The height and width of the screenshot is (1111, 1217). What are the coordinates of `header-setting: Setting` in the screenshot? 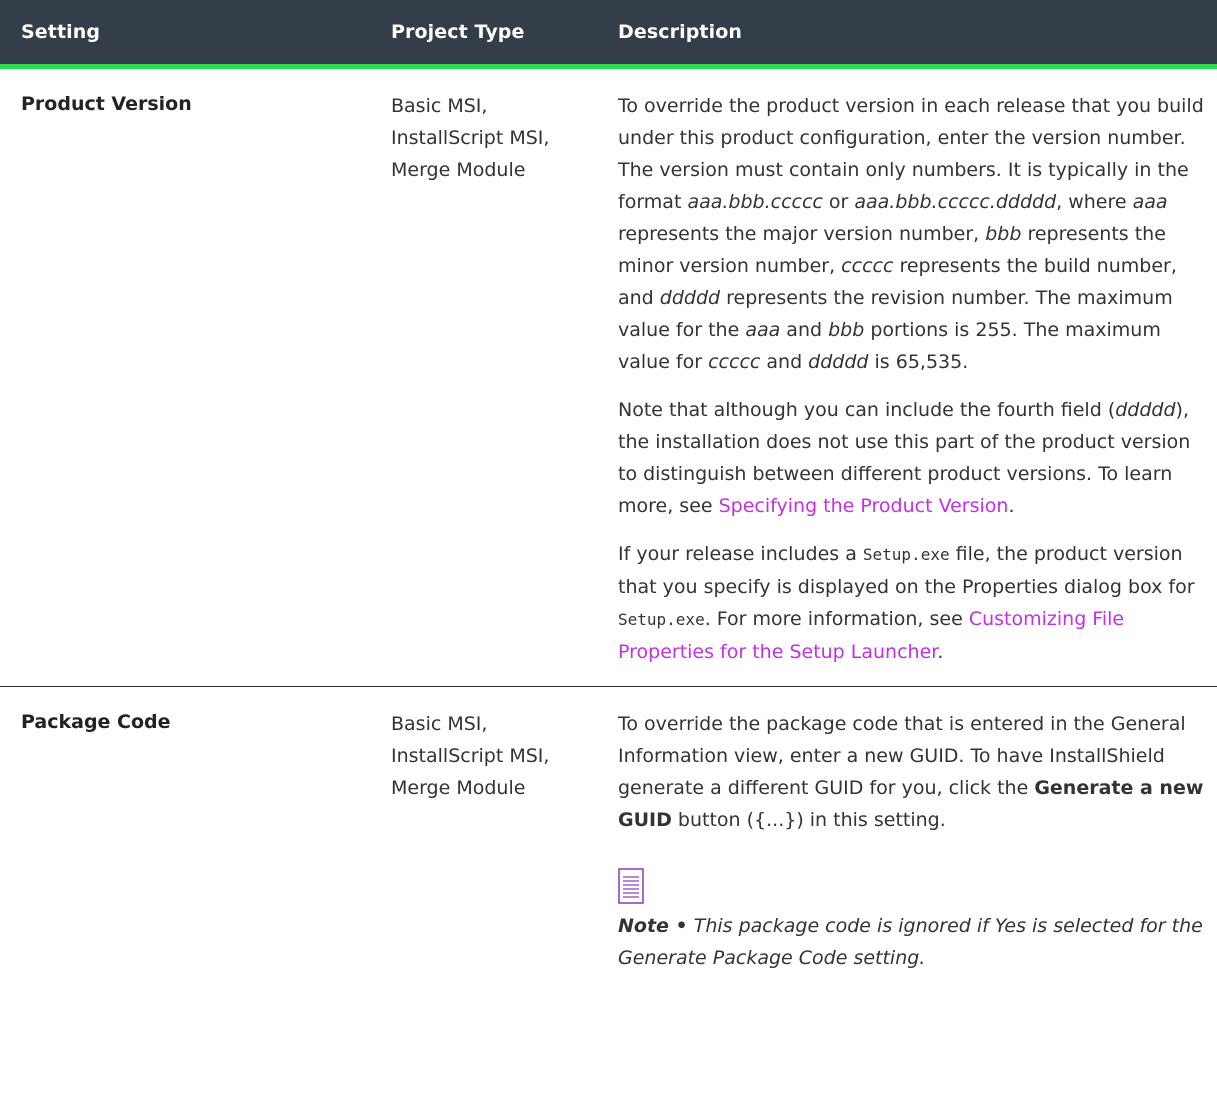 It's located at (61, 32).